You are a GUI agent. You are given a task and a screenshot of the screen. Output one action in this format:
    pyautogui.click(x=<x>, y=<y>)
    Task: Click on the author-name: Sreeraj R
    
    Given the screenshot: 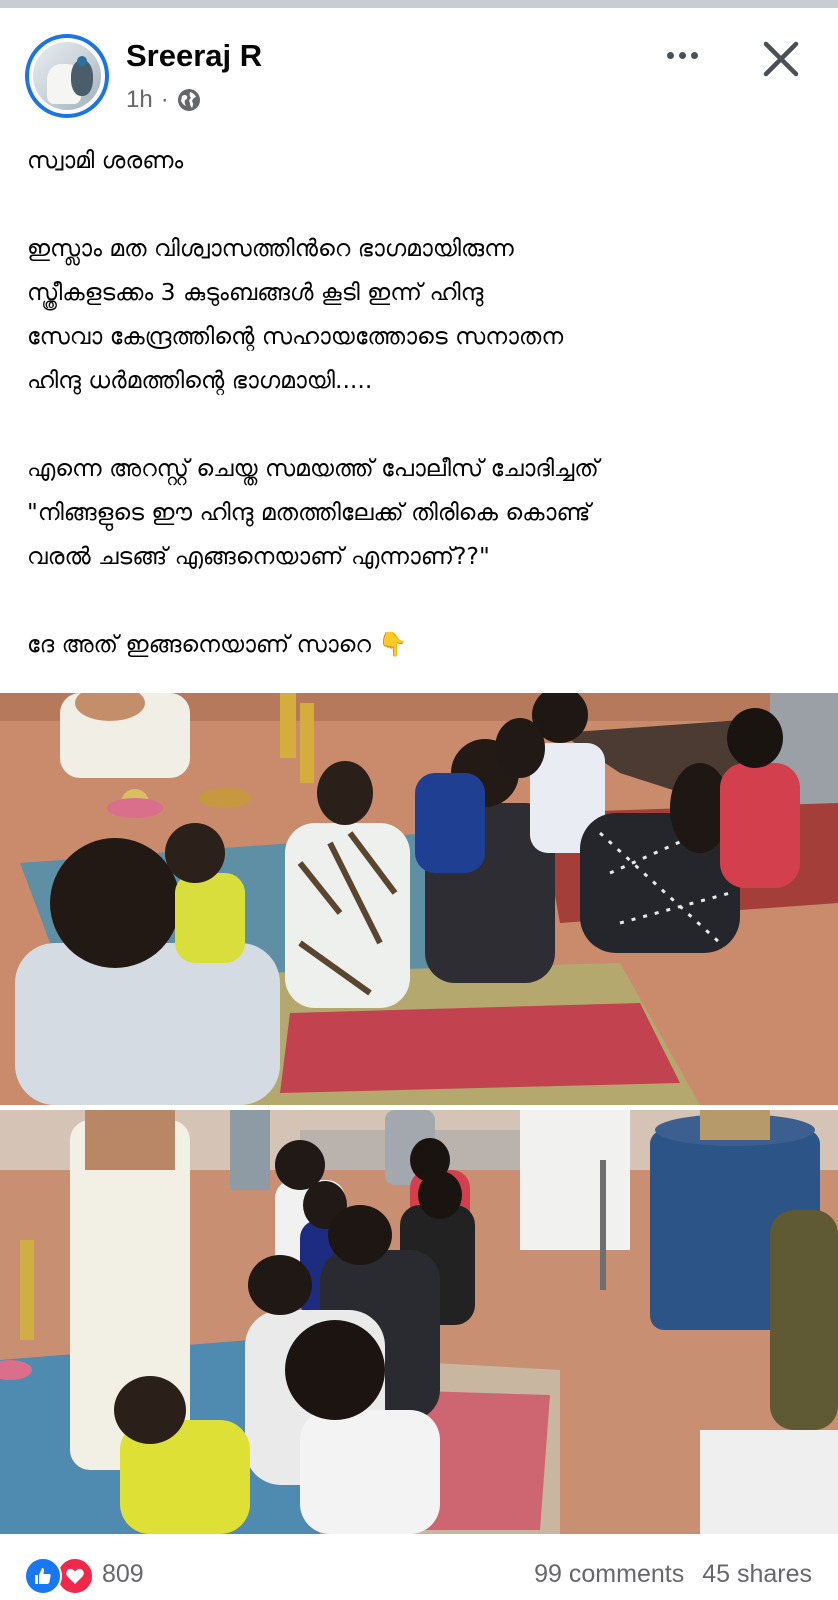 What is the action you would take?
    pyautogui.click(x=194, y=56)
    